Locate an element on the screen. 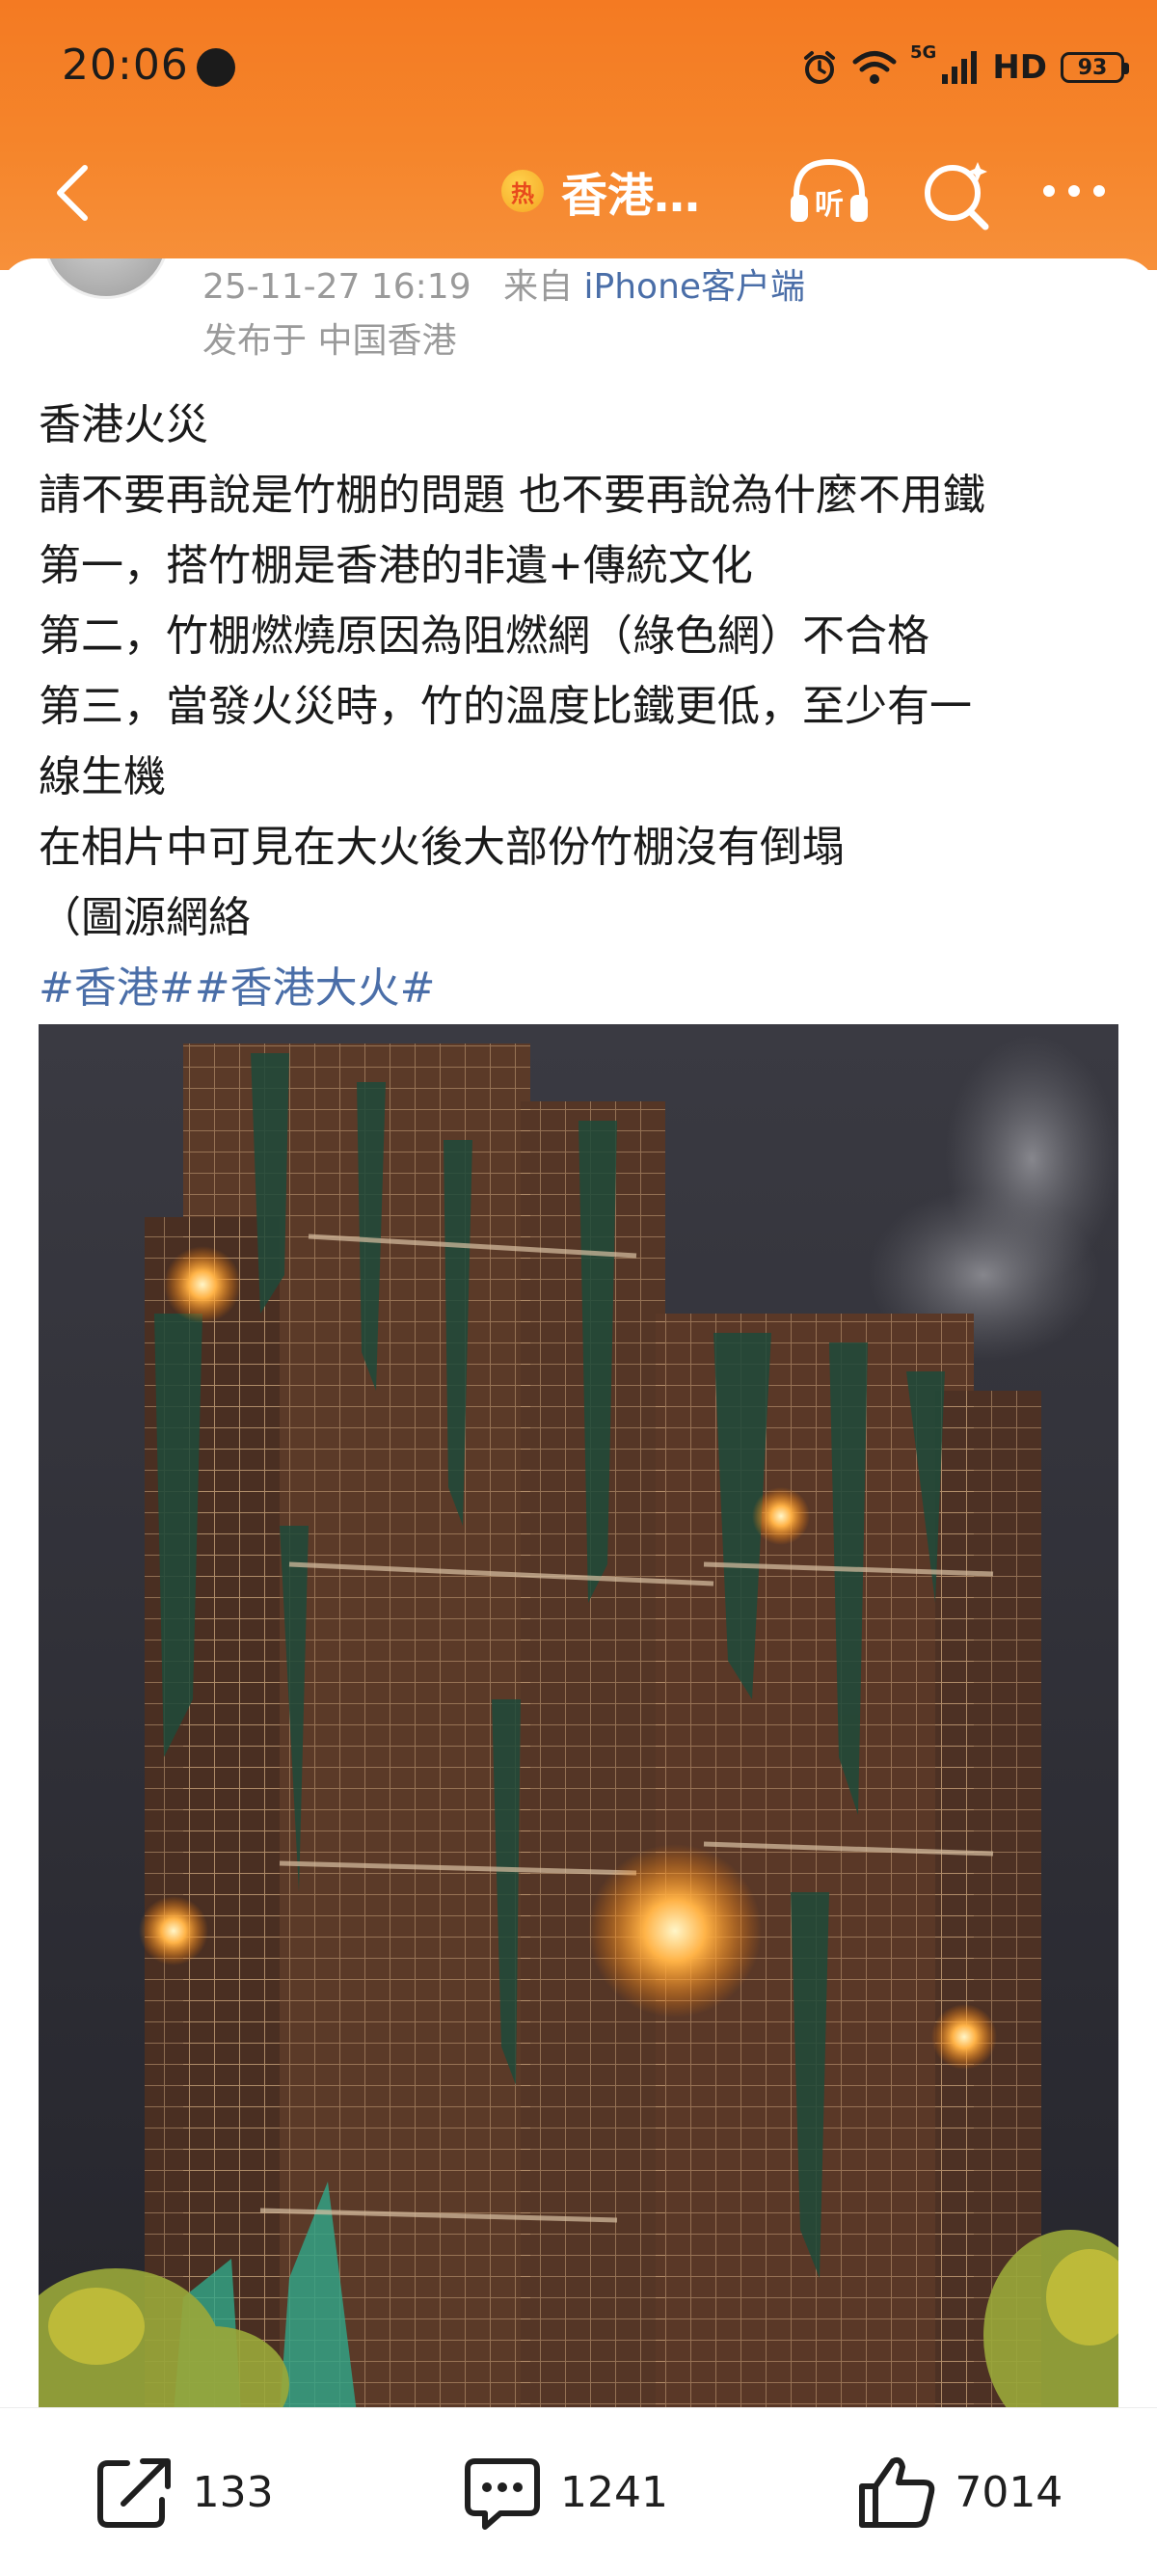 The image size is (1157, 2576). svg-text: 听 is located at coordinates (829, 205).